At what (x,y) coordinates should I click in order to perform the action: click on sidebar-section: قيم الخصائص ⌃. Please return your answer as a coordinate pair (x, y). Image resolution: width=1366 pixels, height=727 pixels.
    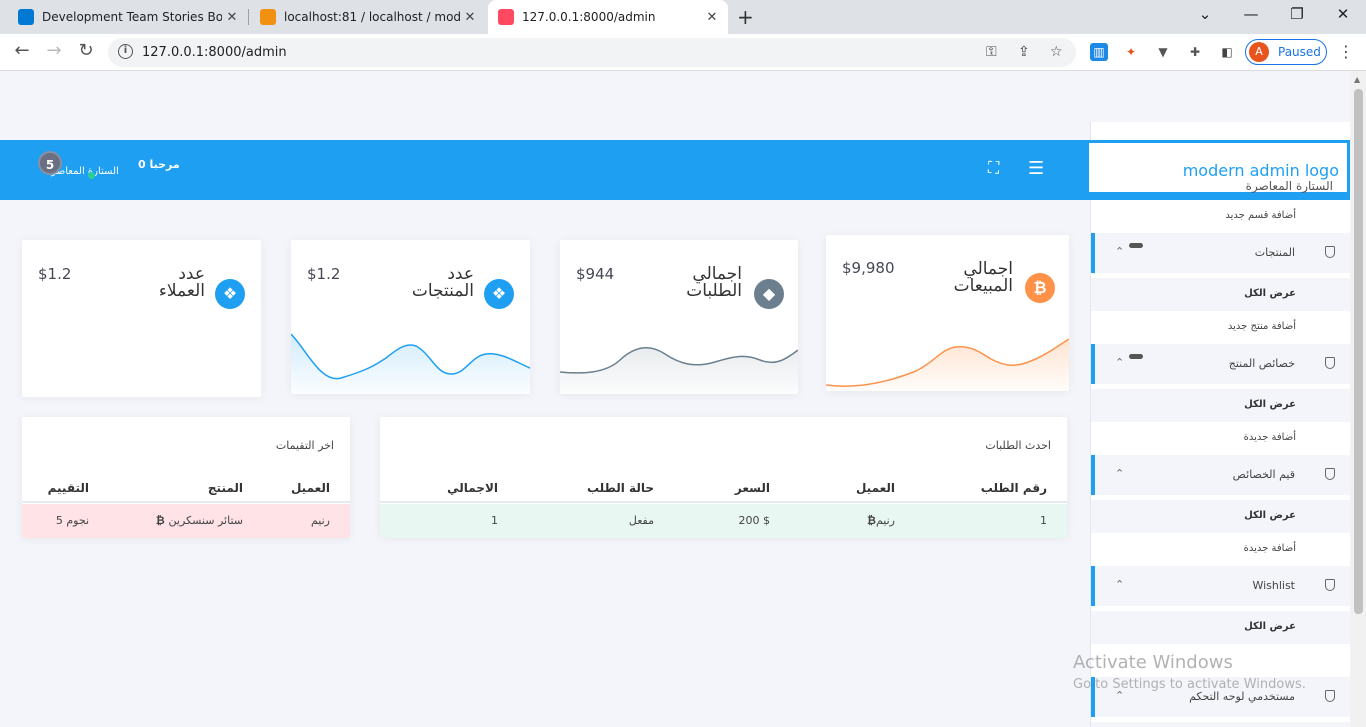
    Looking at the image, I should click on (1221, 475).